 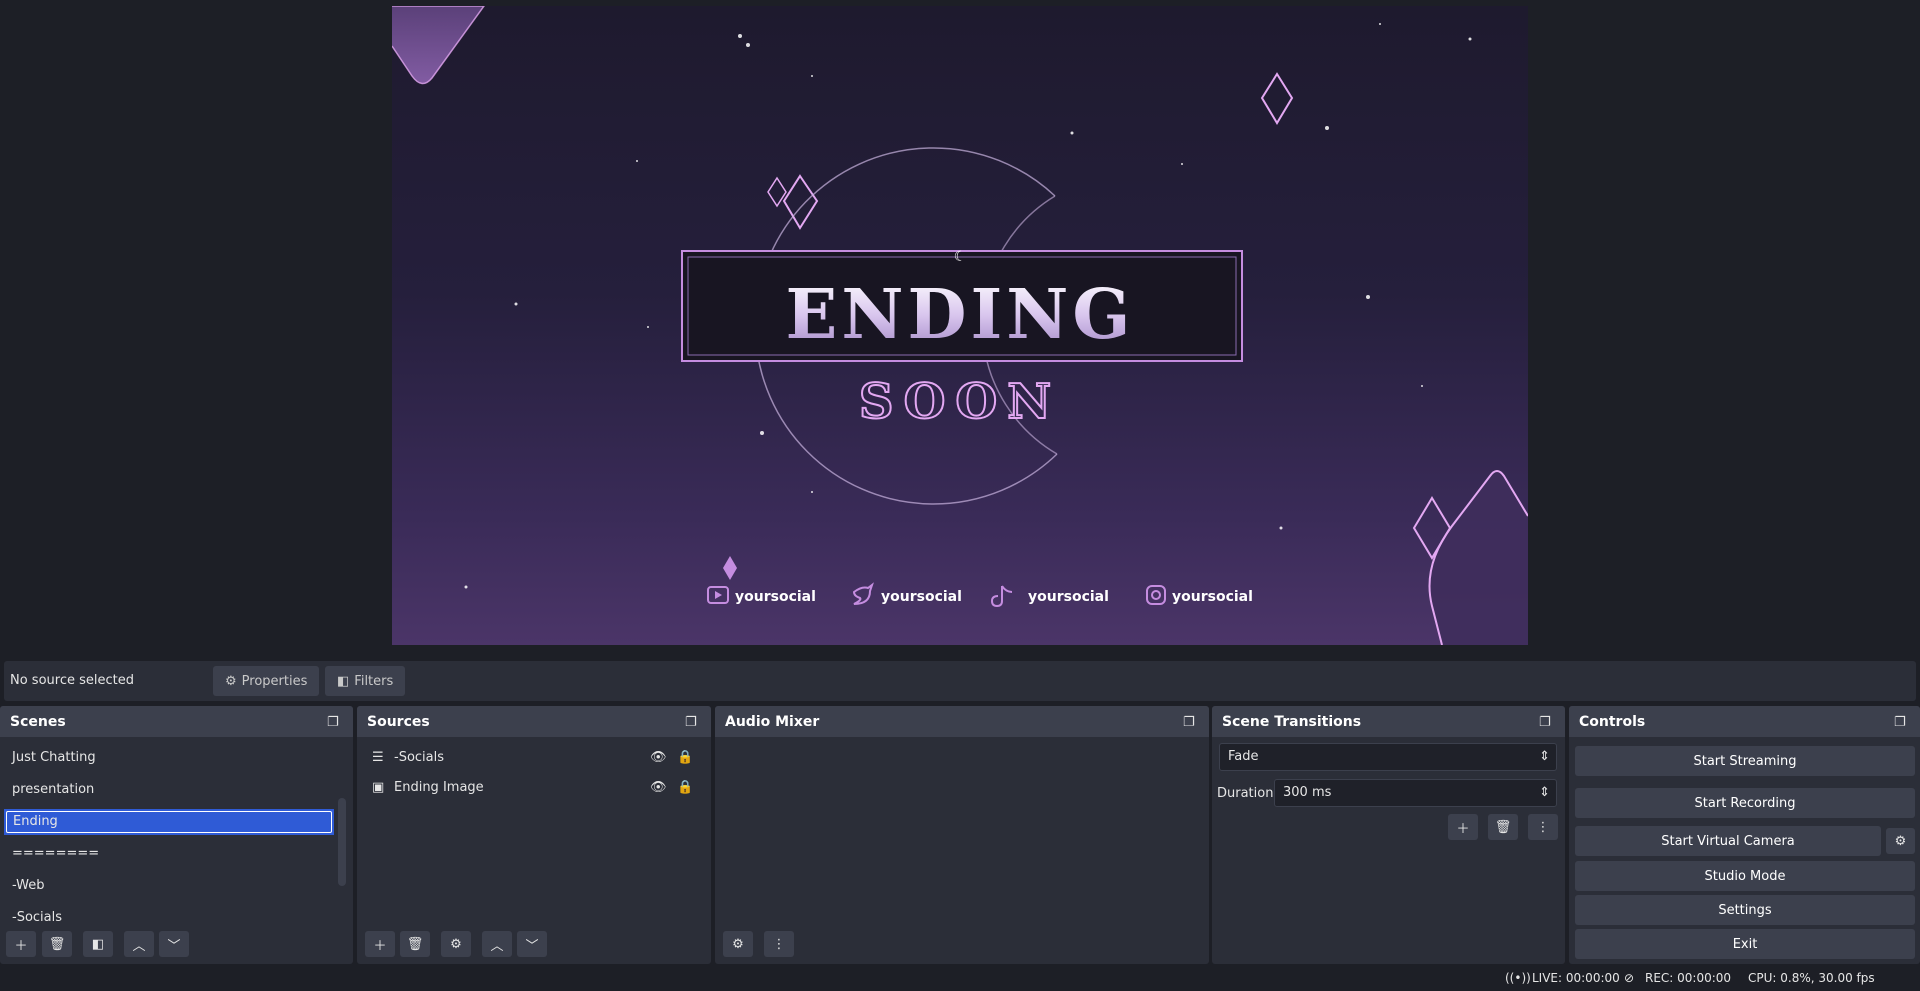 What do you see at coordinates (169, 790) in the screenshot?
I see `scene-item: presentation` at bounding box center [169, 790].